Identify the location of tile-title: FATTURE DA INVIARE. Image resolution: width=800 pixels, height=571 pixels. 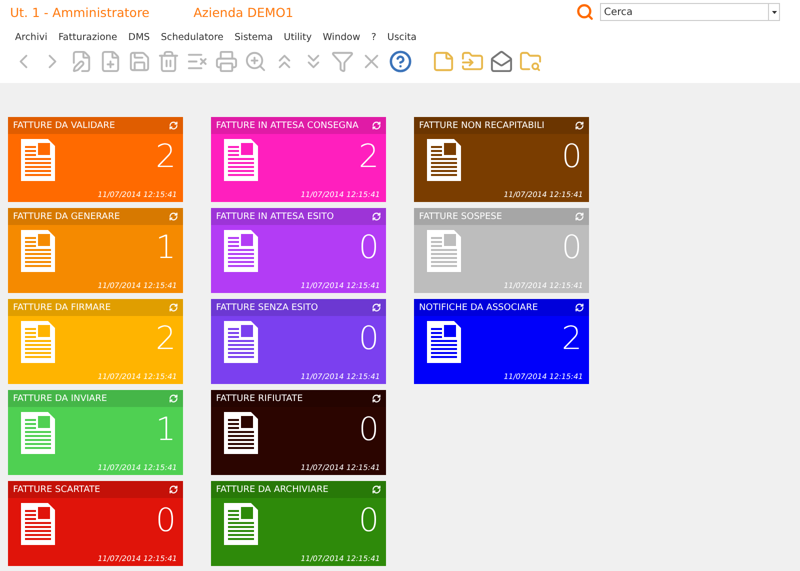
(60, 399).